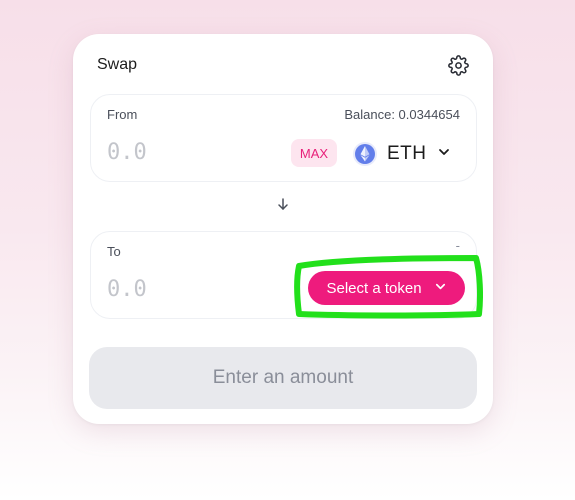 The width and height of the screenshot is (575, 500). What do you see at coordinates (117, 64) in the screenshot?
I see `swap-title: Swap` at bounding box center [117, 64].